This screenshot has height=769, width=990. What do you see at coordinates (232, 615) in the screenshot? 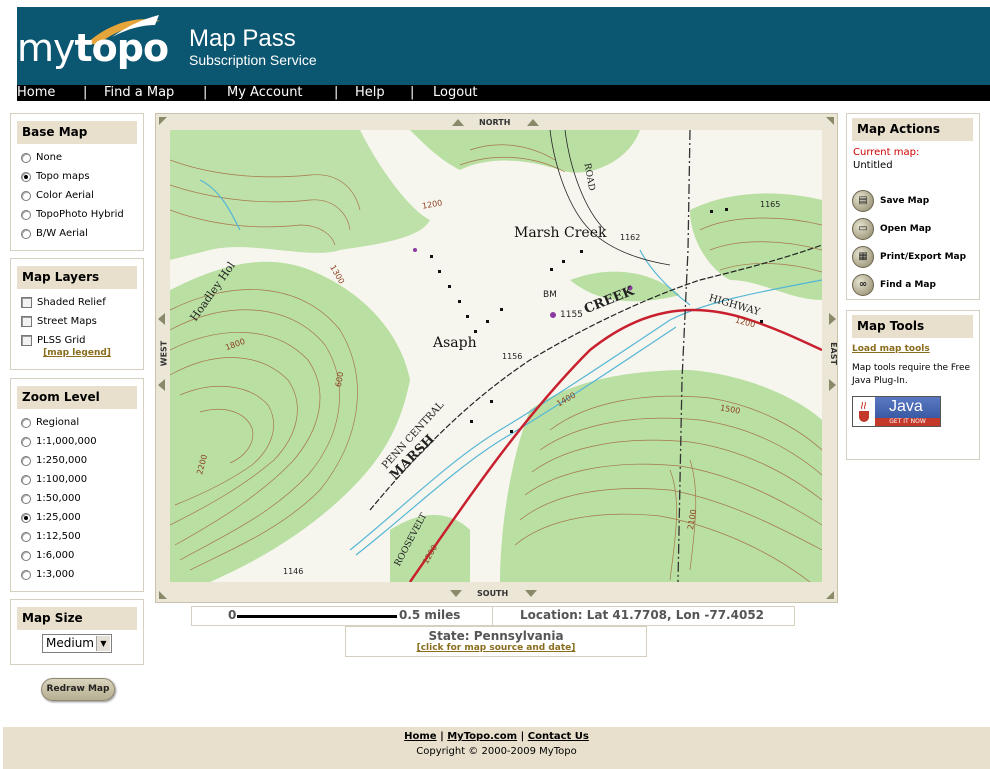
I see `scale-zero: 0` at bounding box center [232, 615].